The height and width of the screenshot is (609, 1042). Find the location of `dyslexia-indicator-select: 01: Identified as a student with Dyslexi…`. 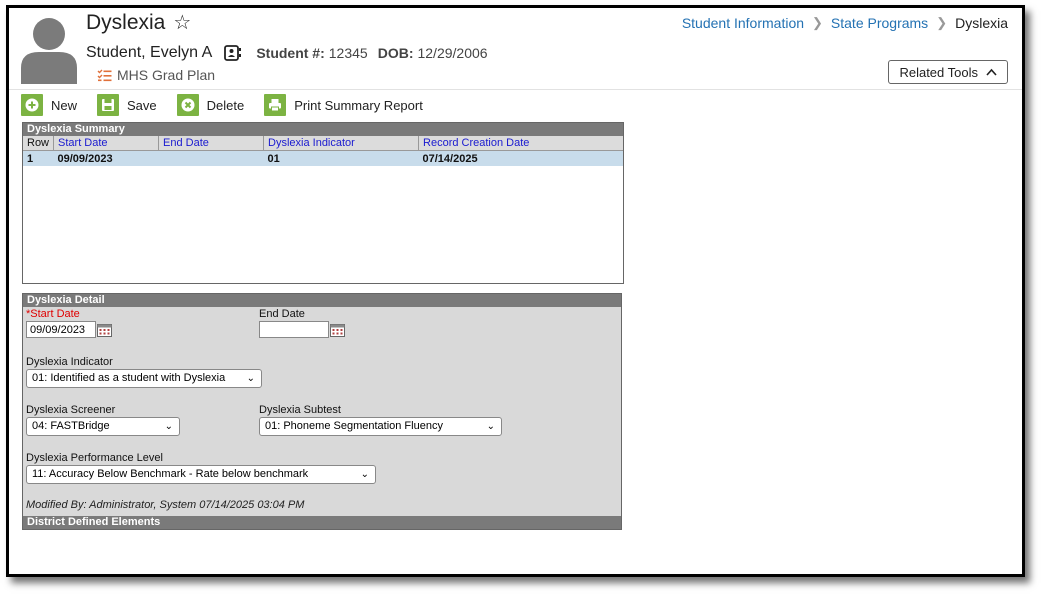

dyslexia-indicator-select: 01: Identified as a student with Dyslexi… is located at coordinates (144, 378).